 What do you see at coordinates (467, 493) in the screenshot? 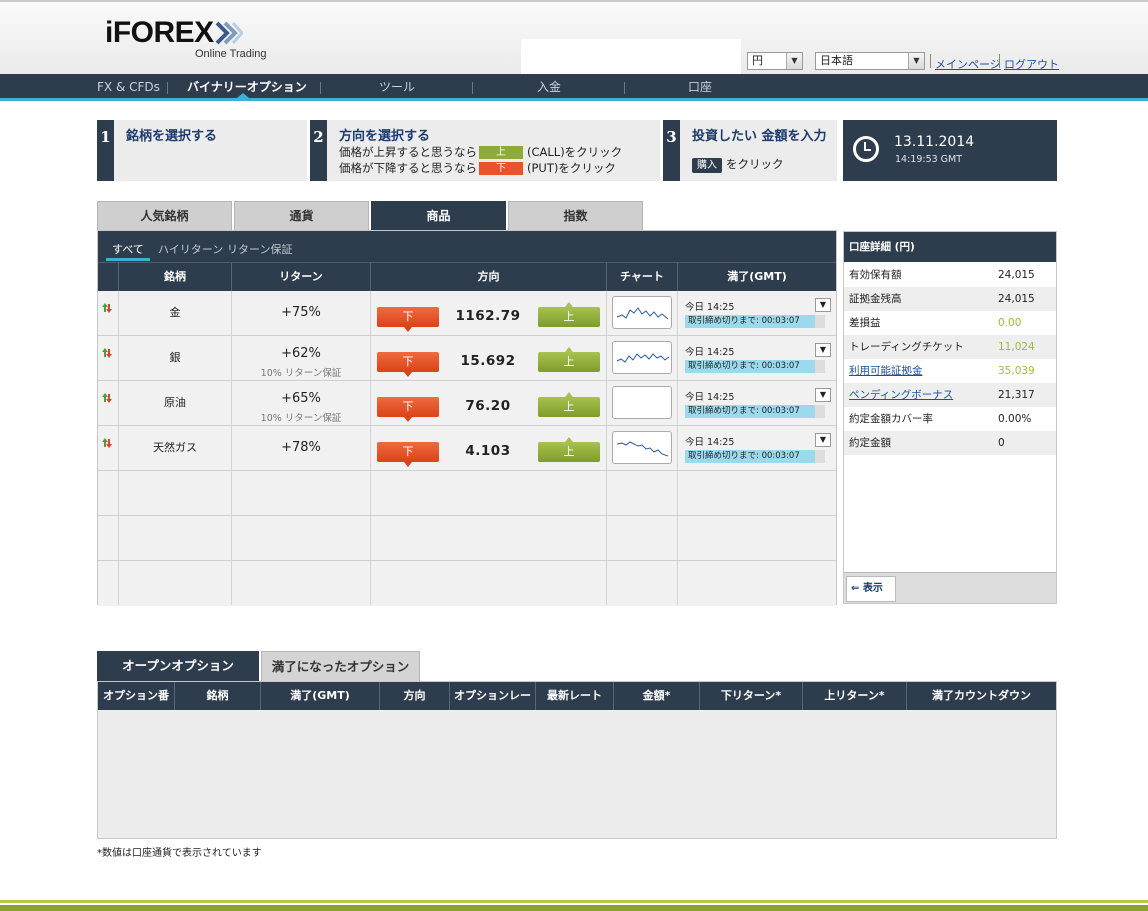
I see `empty-row` at bounding box center [467, 493].